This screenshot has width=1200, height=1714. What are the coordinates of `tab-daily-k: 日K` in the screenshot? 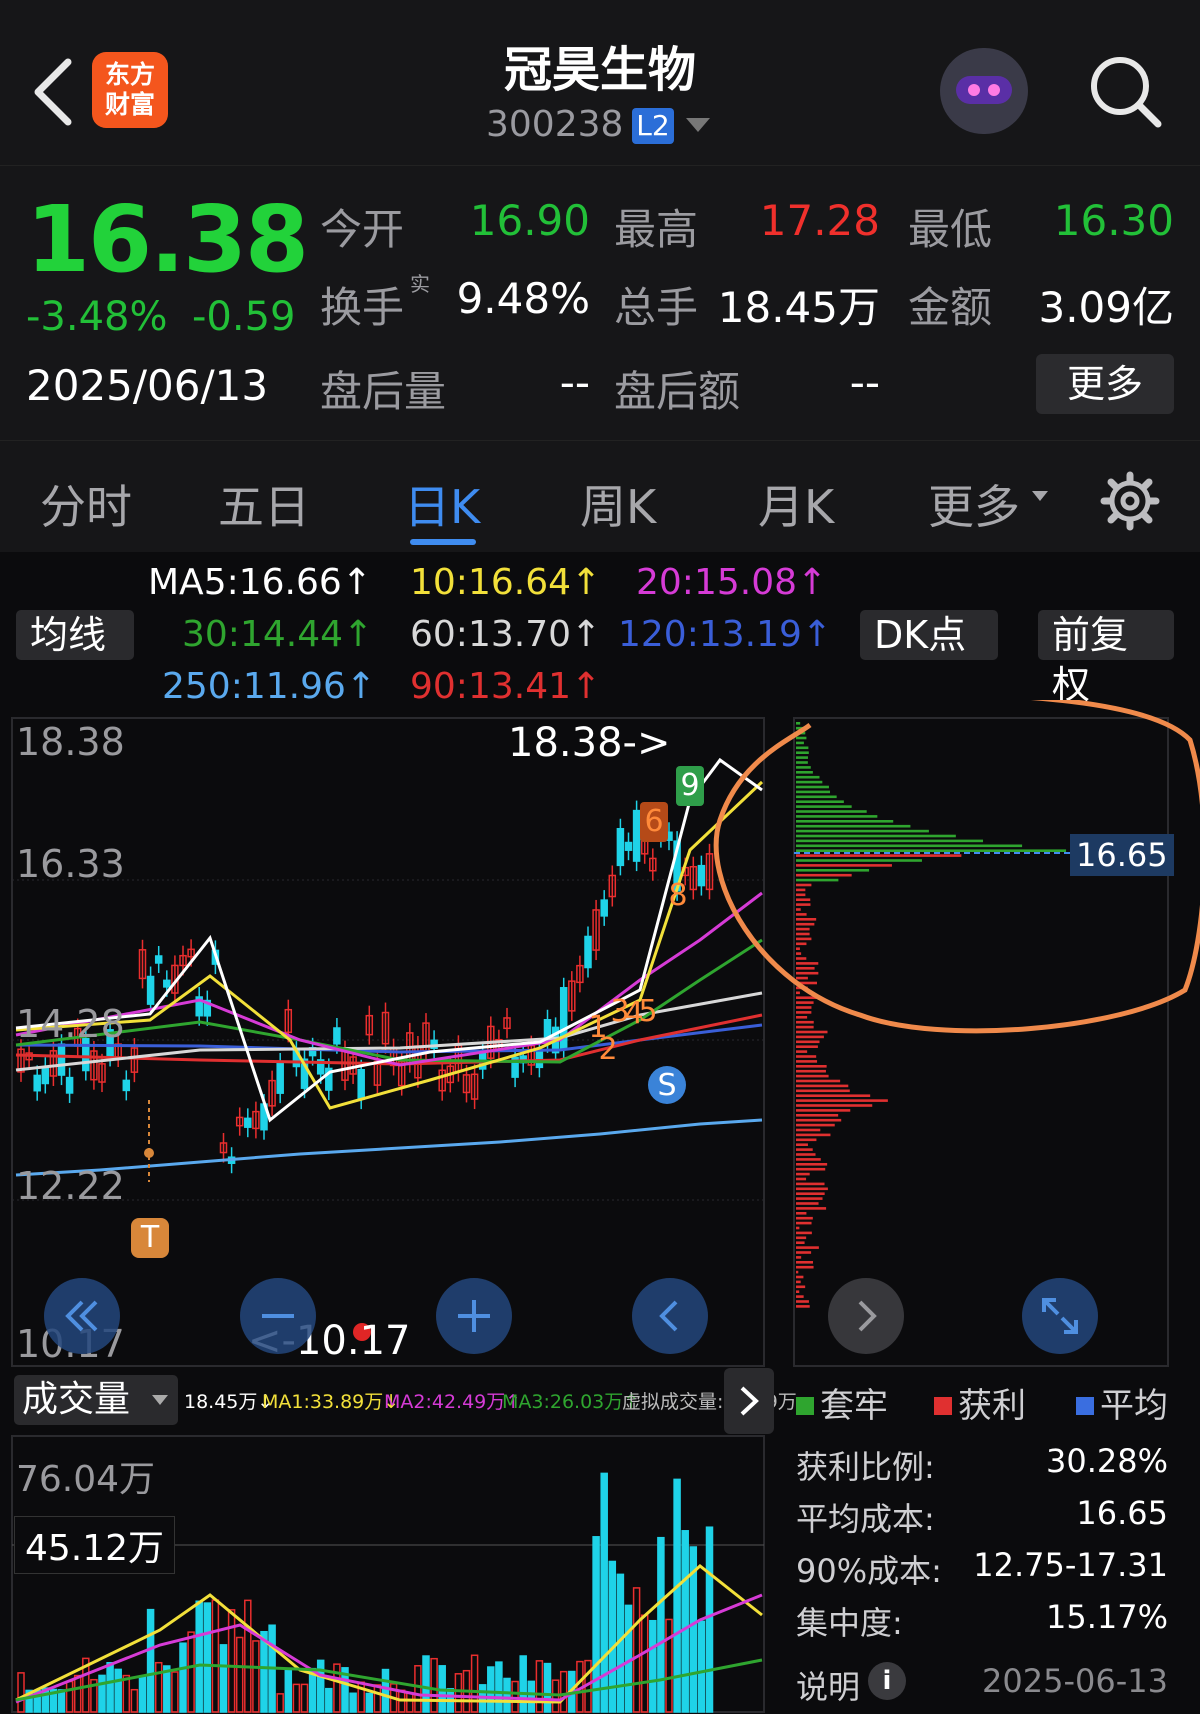 It's located at (442, 504).